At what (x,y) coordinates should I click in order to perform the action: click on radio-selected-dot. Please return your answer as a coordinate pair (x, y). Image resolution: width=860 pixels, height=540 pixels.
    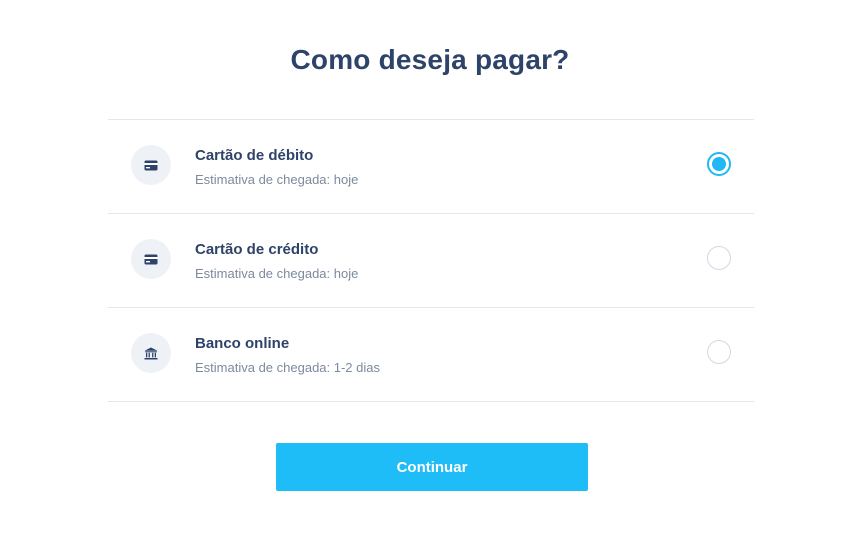
    Looking at the image, I should click on (719, 164).